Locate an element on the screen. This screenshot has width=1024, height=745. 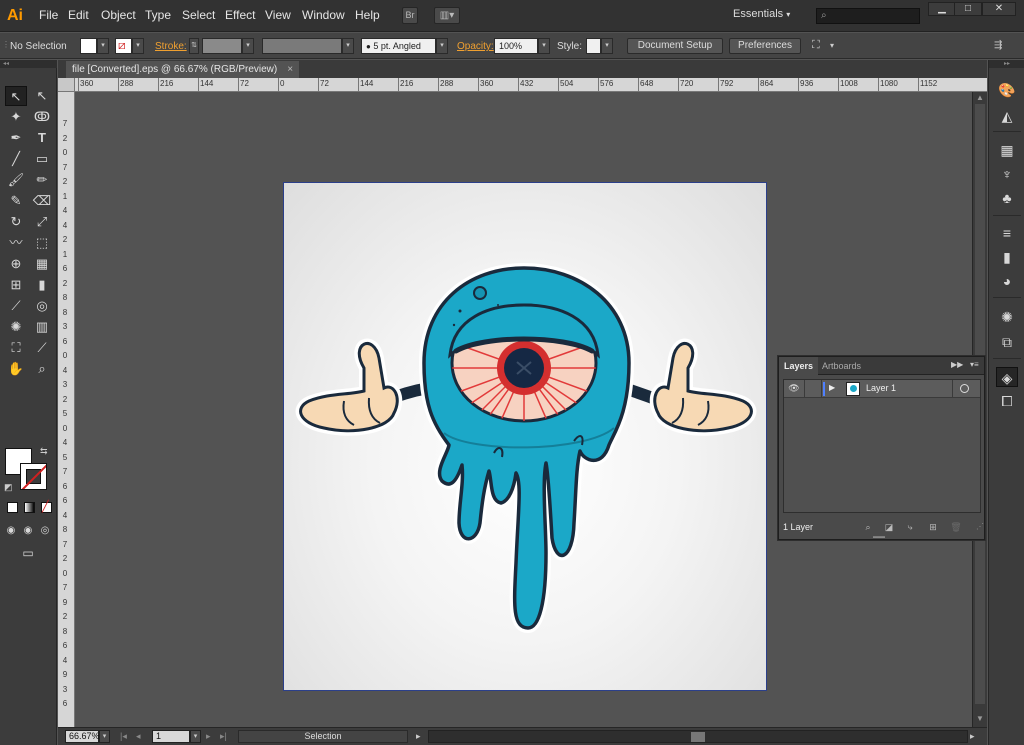
stroke-color-box is located at coordinates (33, 476).